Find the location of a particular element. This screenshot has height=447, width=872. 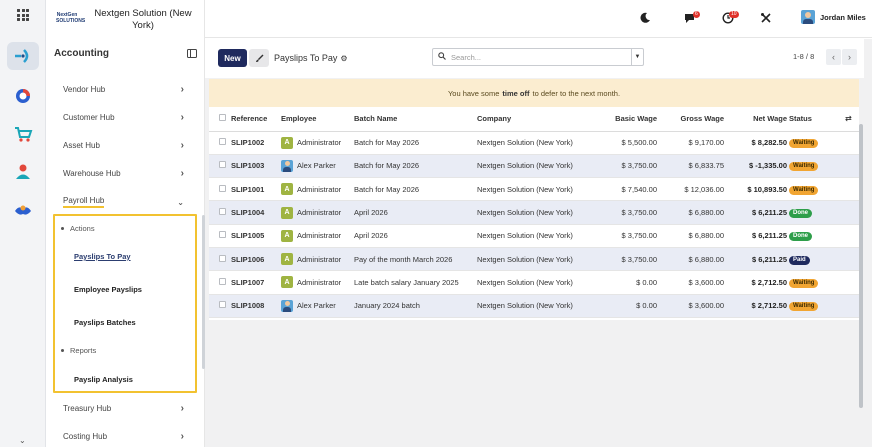

tools-icon is located at coordinates (766, 19).